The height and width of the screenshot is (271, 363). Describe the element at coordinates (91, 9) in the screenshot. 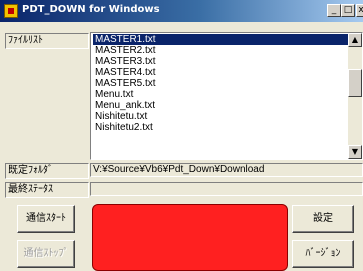

I see `window-title: PDT_DOWN for Windows` at that location.